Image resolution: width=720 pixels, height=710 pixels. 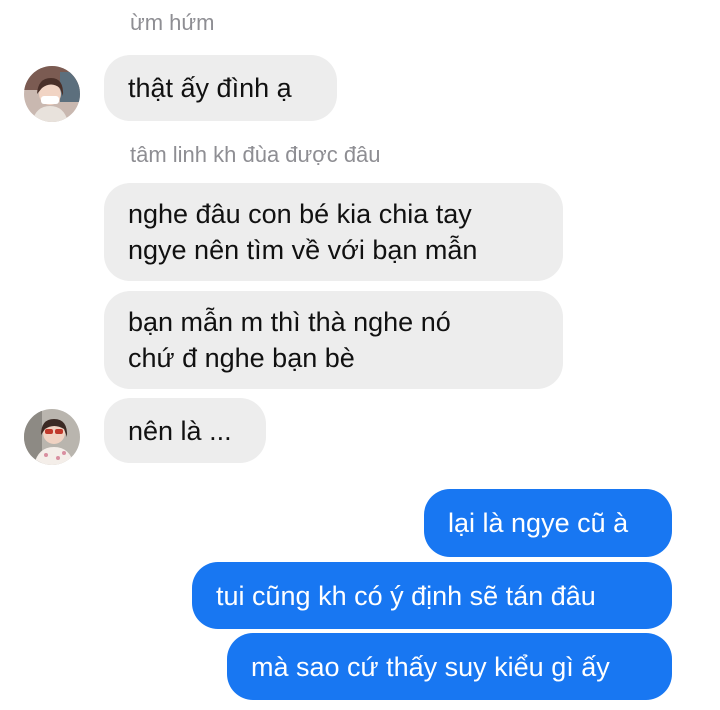 I want to click on message-text: lại là ngye cũ à, so click(x=538, y=523).